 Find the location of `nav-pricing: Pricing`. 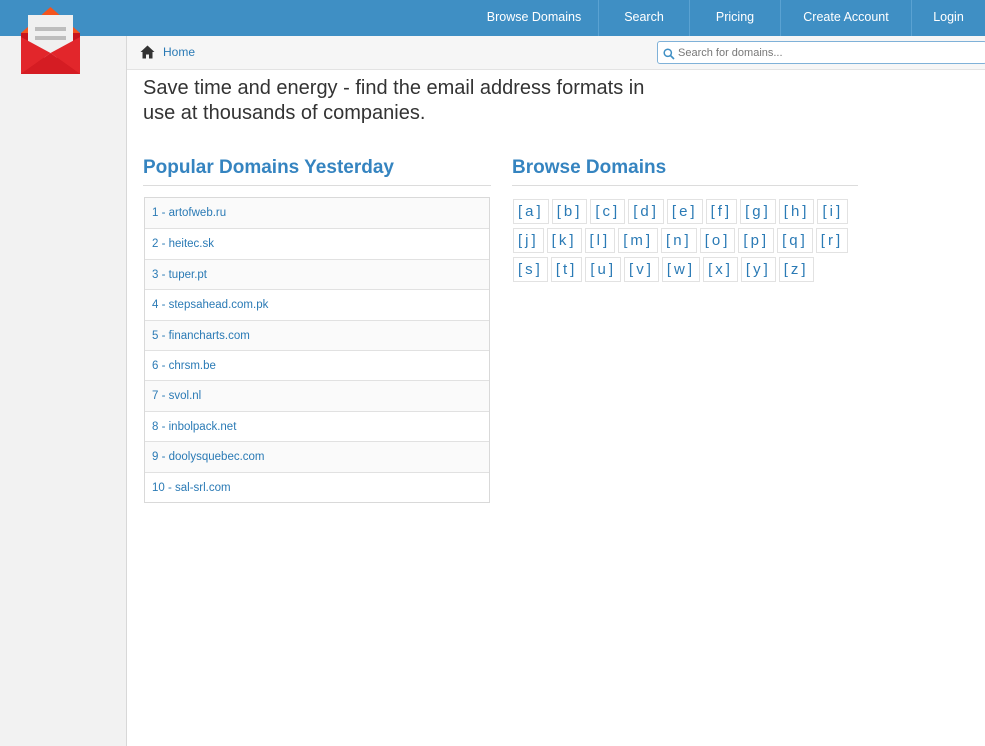

nav-pricing: Pricing is located at coordinates (734, 18).